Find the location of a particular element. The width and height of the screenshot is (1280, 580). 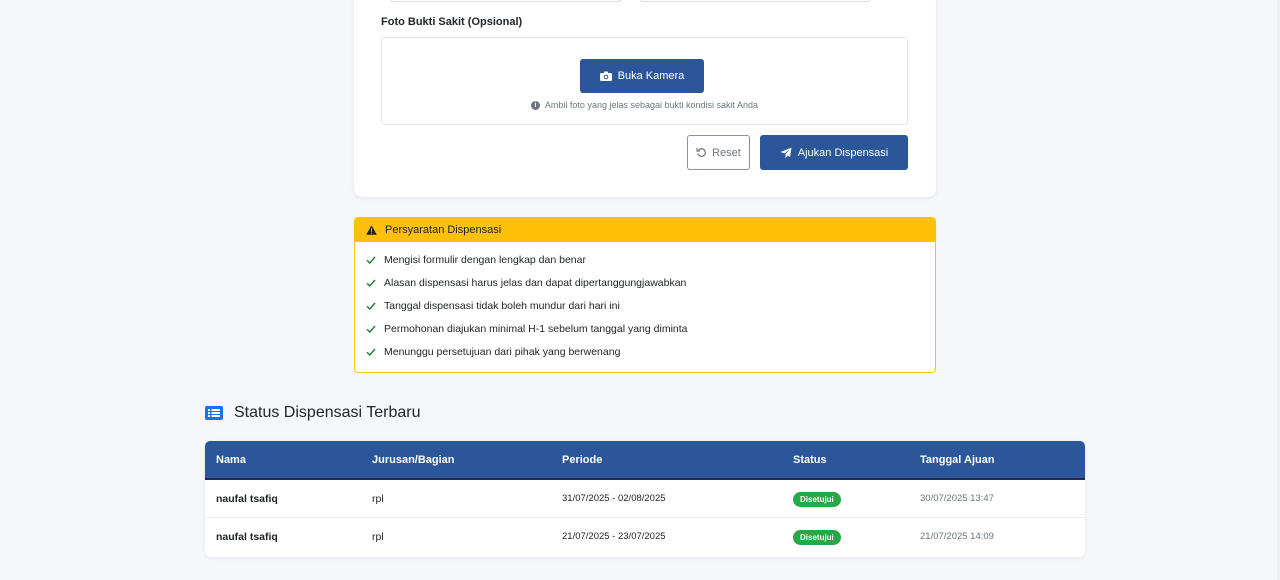

open-camera-button: Buka Kamera is located at coordinates (642, 76).